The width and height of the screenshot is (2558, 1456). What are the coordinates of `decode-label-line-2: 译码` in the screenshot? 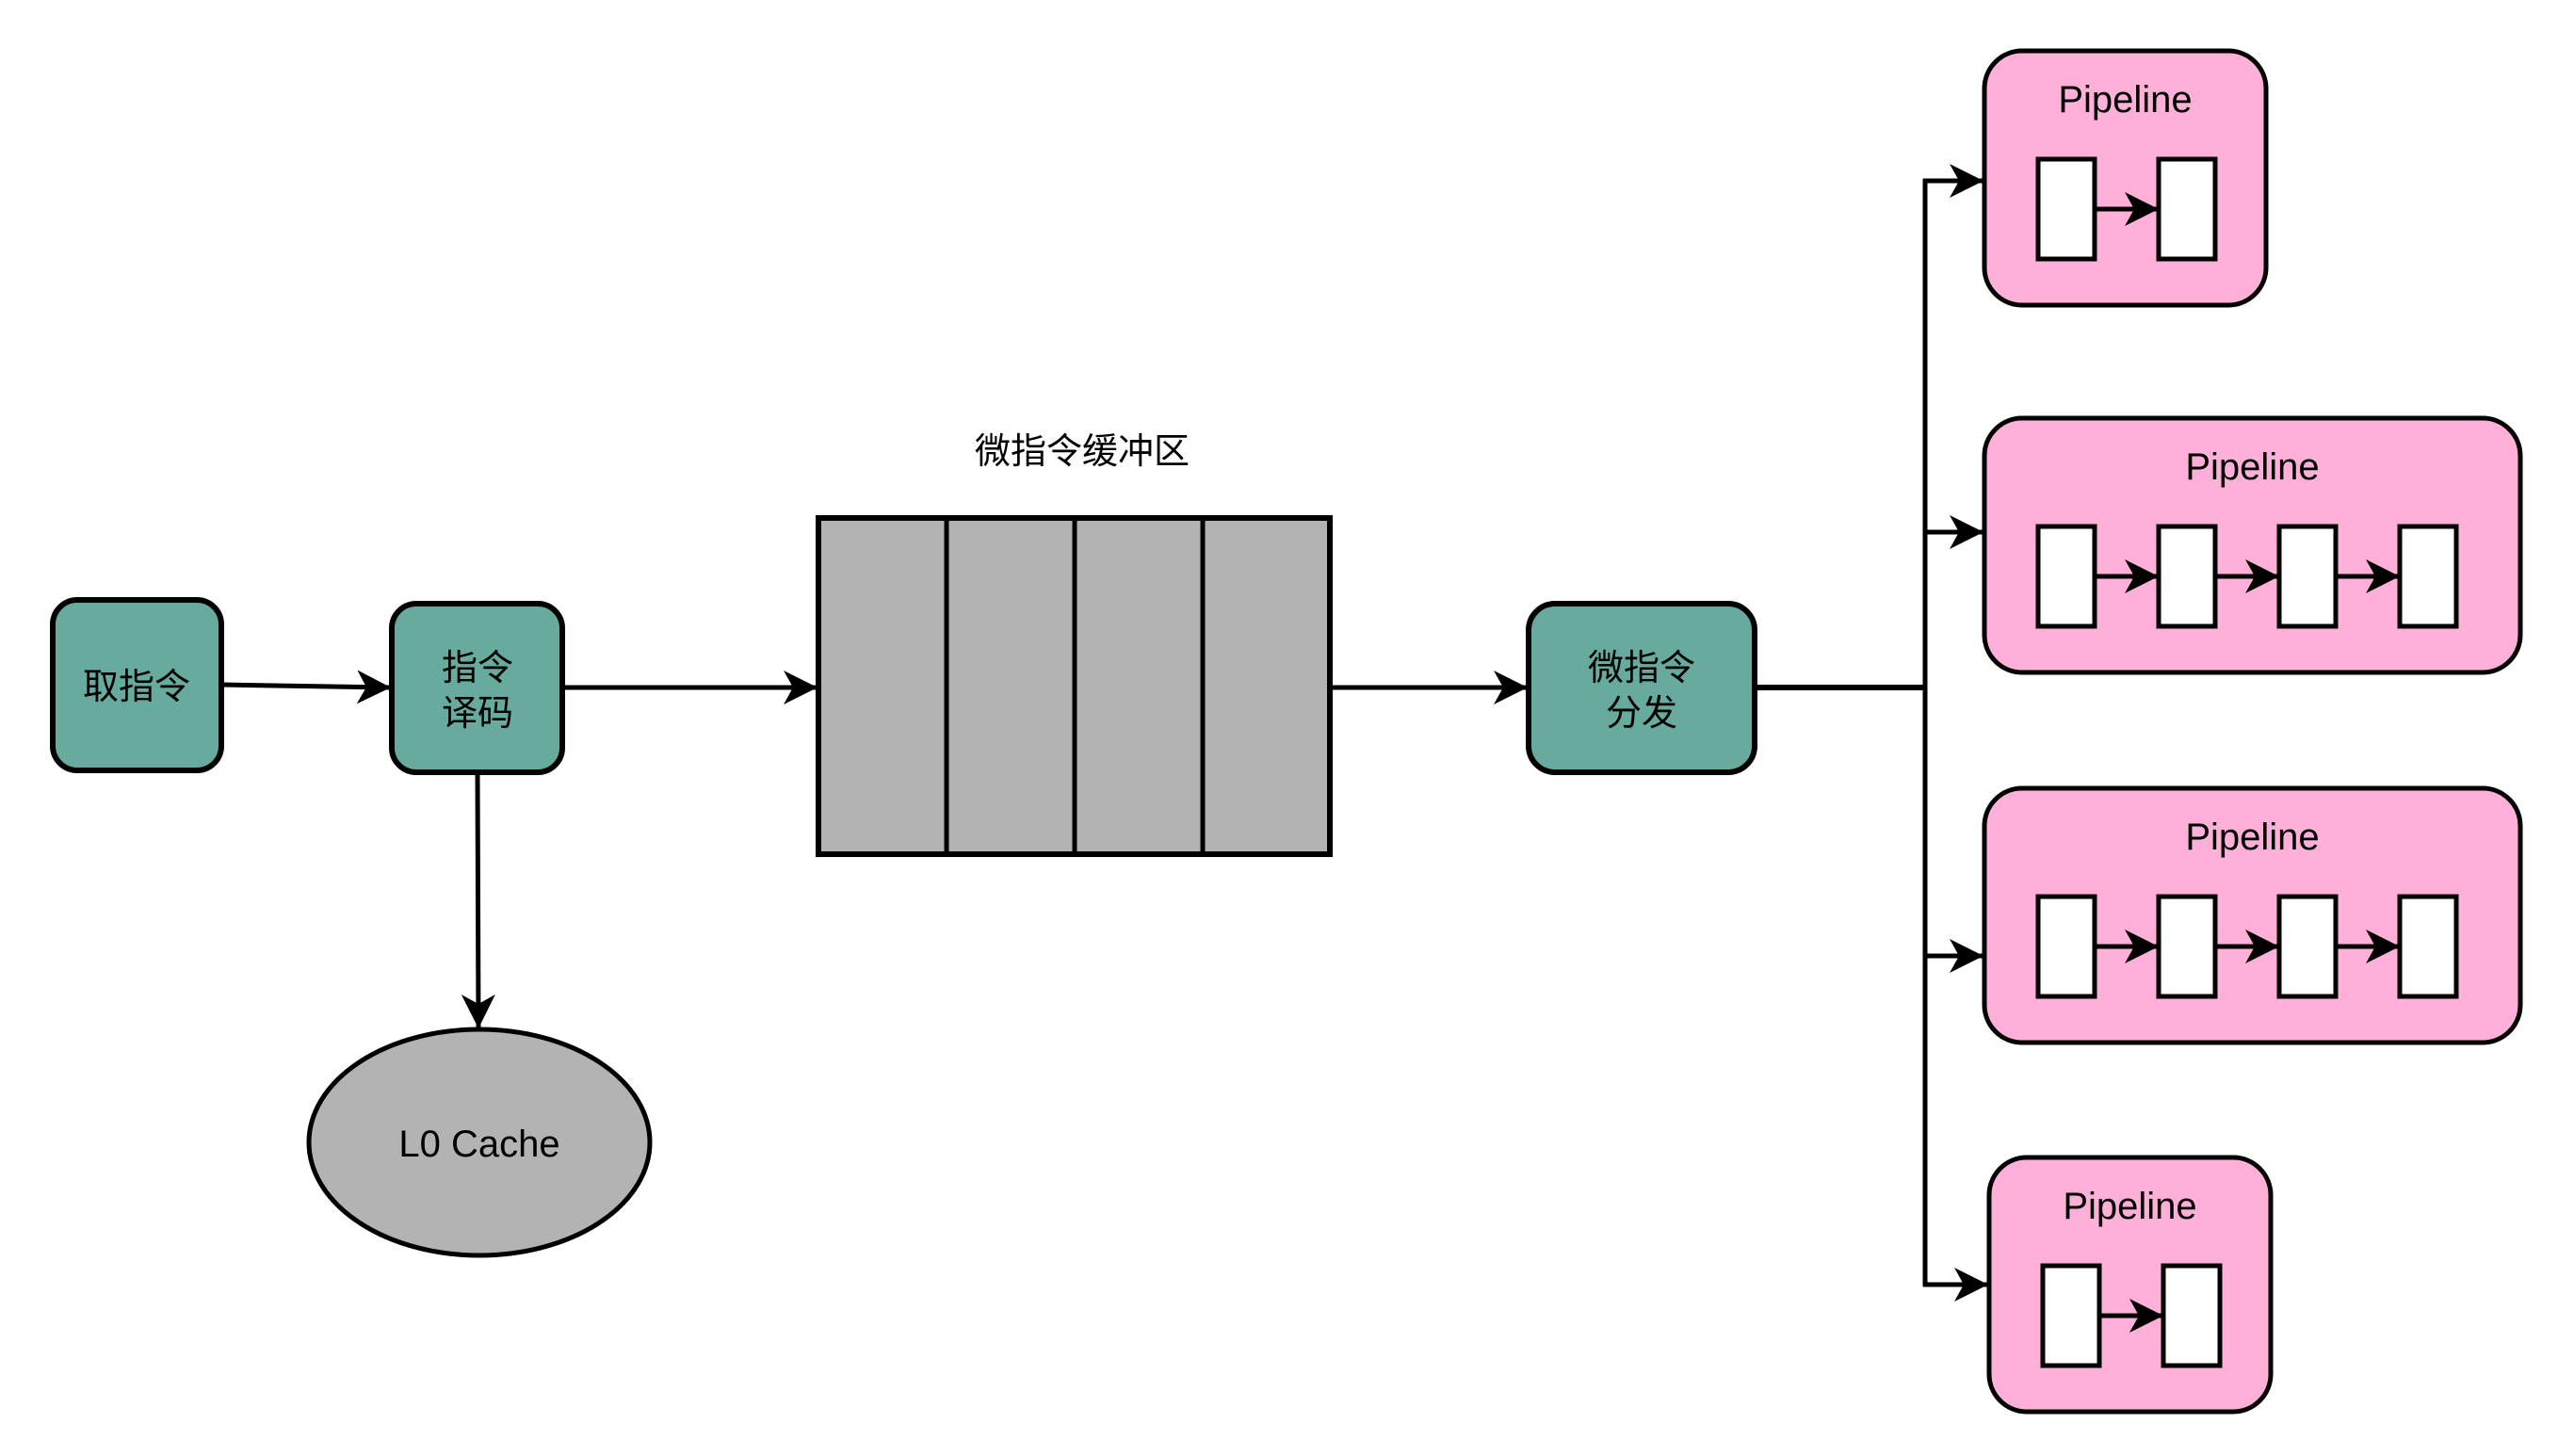 It's located at (477, 713).